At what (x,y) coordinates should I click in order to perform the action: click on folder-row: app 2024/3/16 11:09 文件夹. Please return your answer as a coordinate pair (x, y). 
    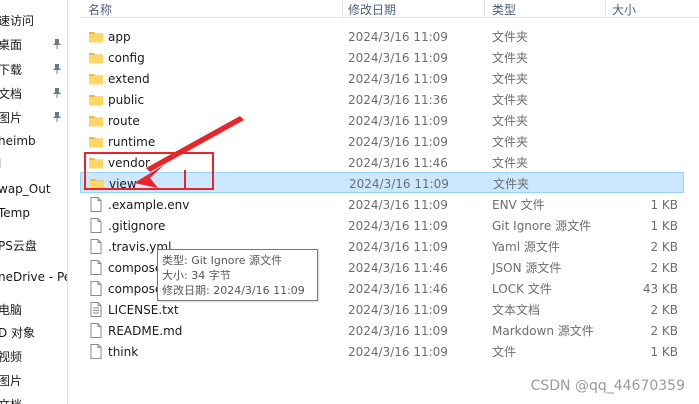
    Looking at the image, I should click on (389, 36).